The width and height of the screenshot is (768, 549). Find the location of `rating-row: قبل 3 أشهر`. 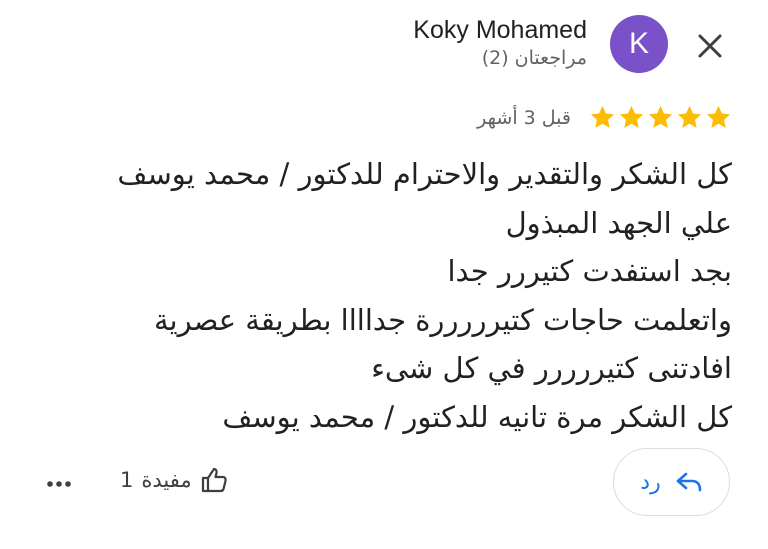

rating-row: قبل 3 أشهر is located at coordinates (604, 117).